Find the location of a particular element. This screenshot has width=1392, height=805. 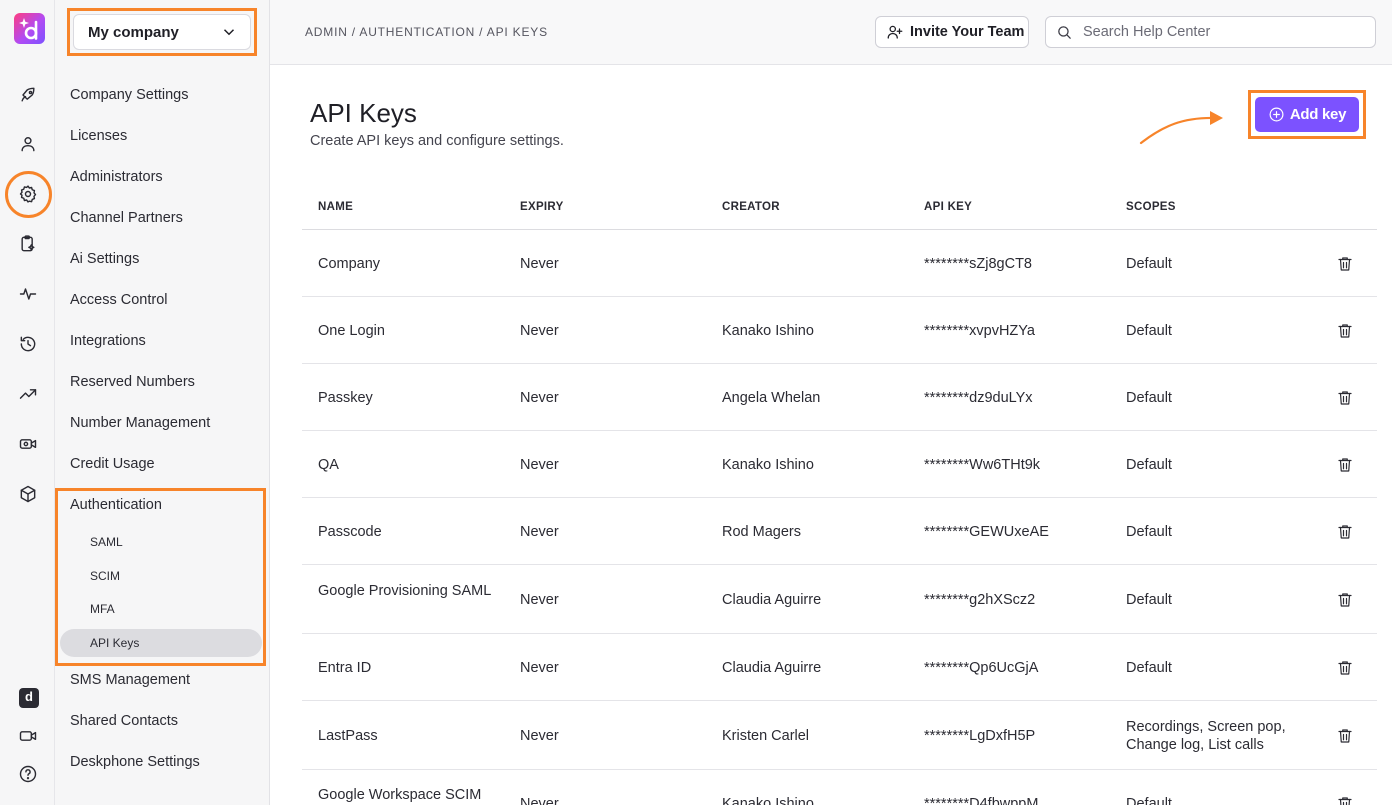

sidebar-item-licenses: Licenses is located at coordinates (98, 136).